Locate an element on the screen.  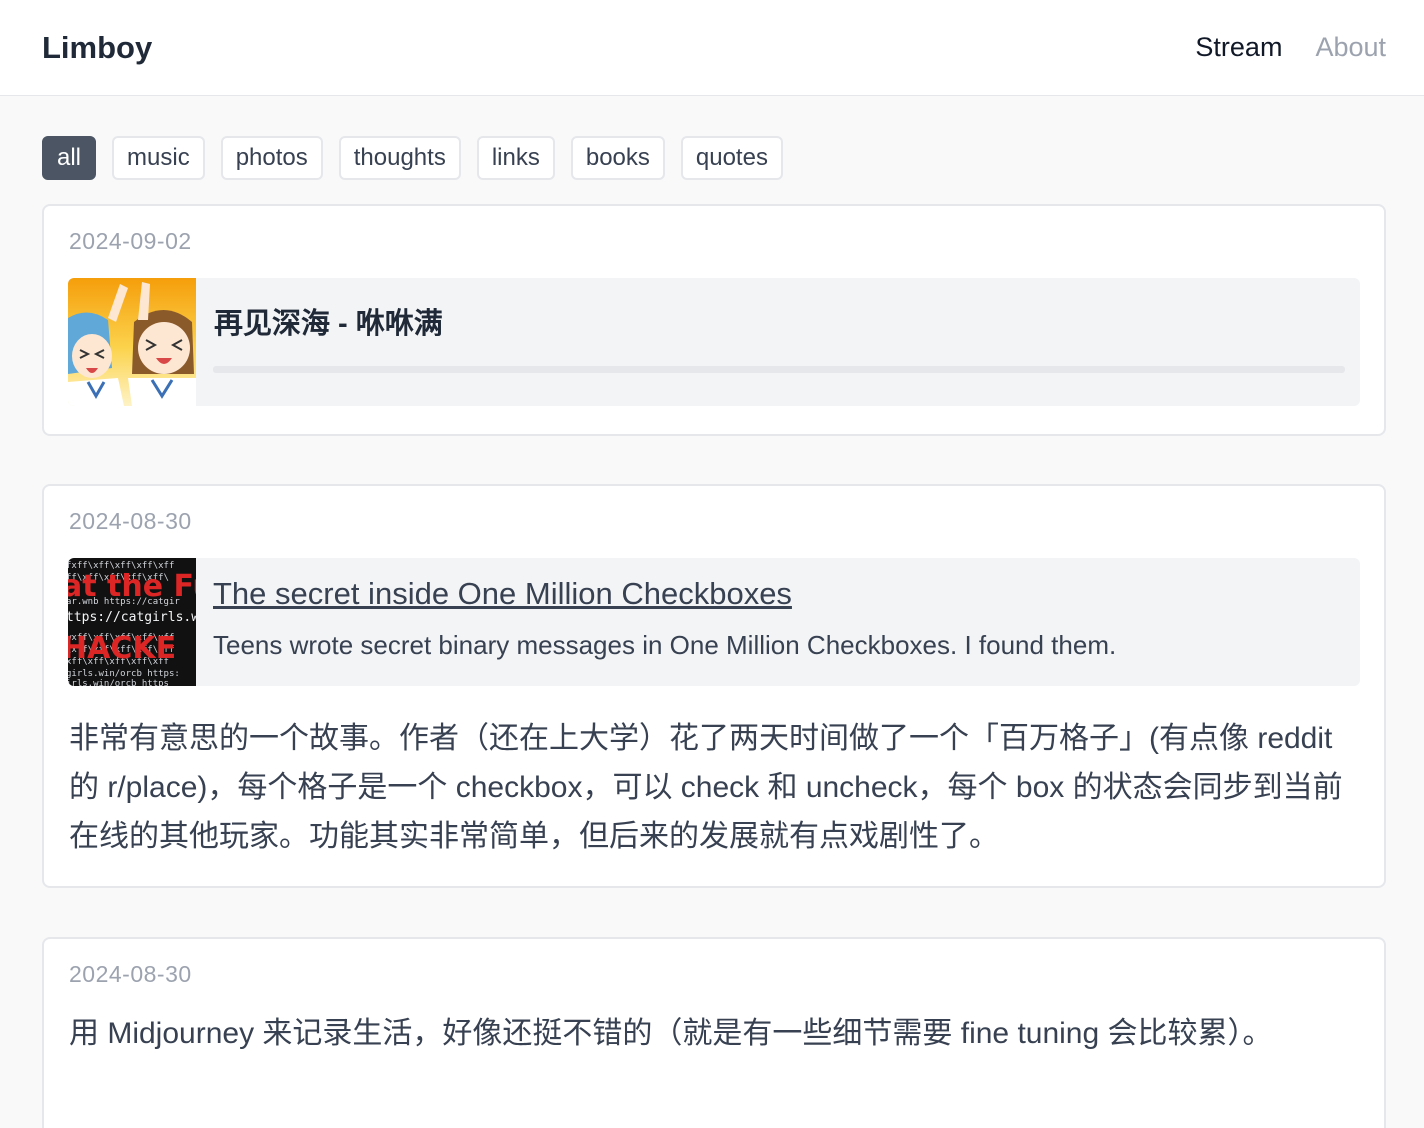
music-player: 再见深海 - 咻咻满 is located at coordinates (714, 342).